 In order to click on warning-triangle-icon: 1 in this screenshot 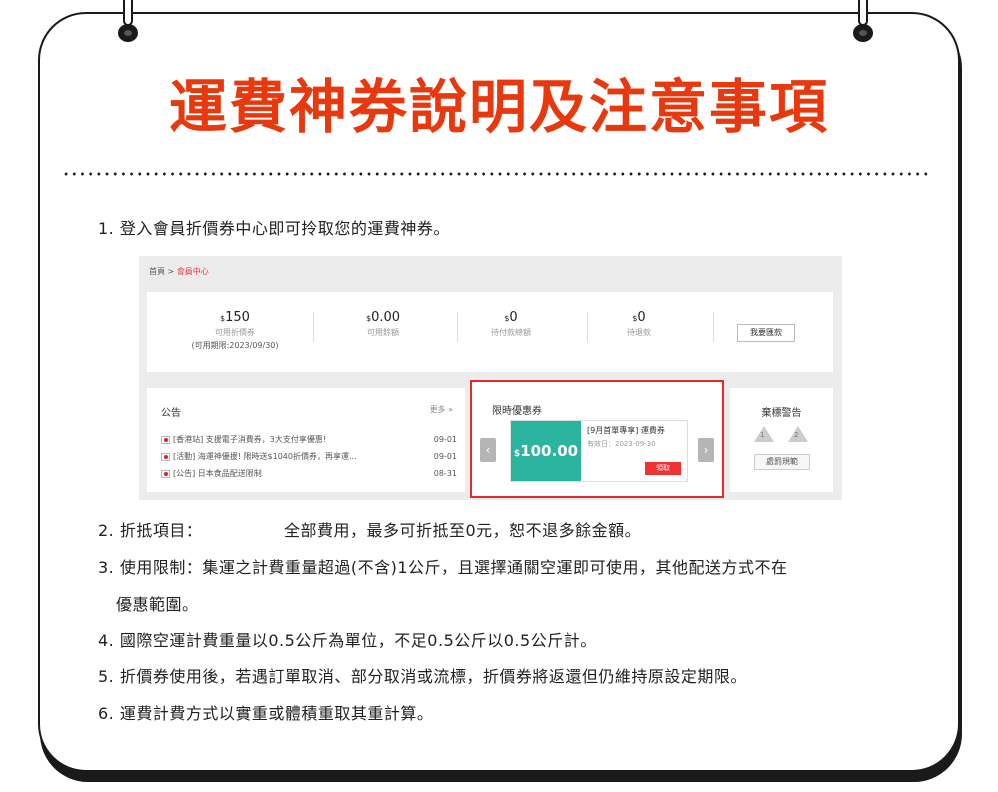, I will do `click(764, 434)`.